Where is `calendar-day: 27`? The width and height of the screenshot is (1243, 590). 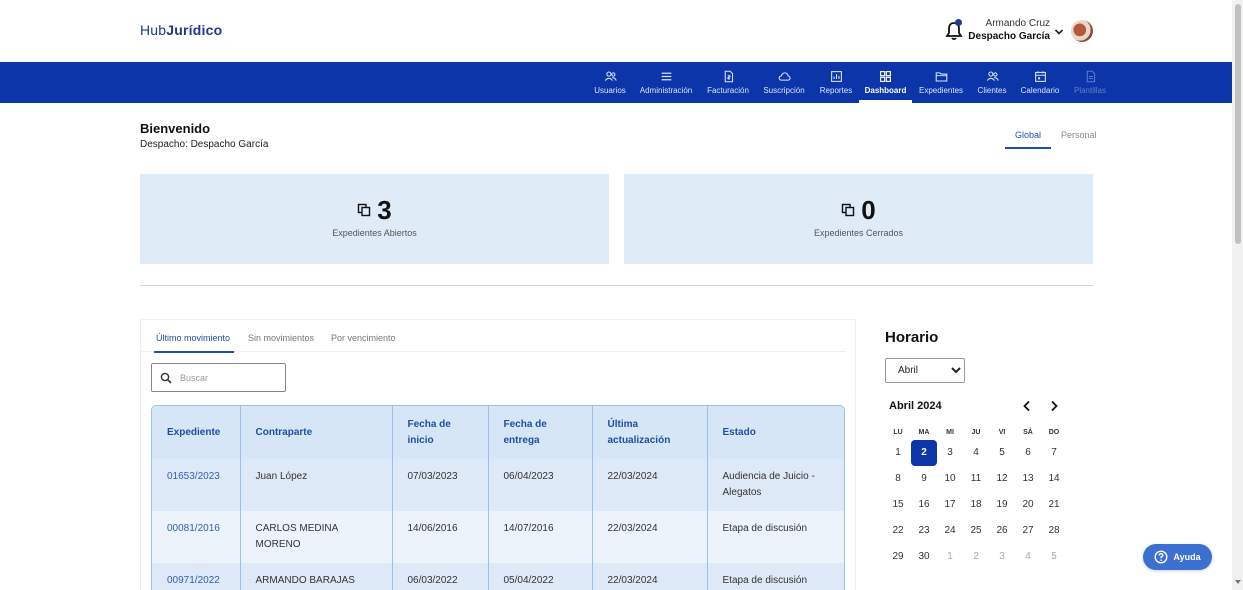 calendar-day: 27 is located at coordinates (1028, 531).